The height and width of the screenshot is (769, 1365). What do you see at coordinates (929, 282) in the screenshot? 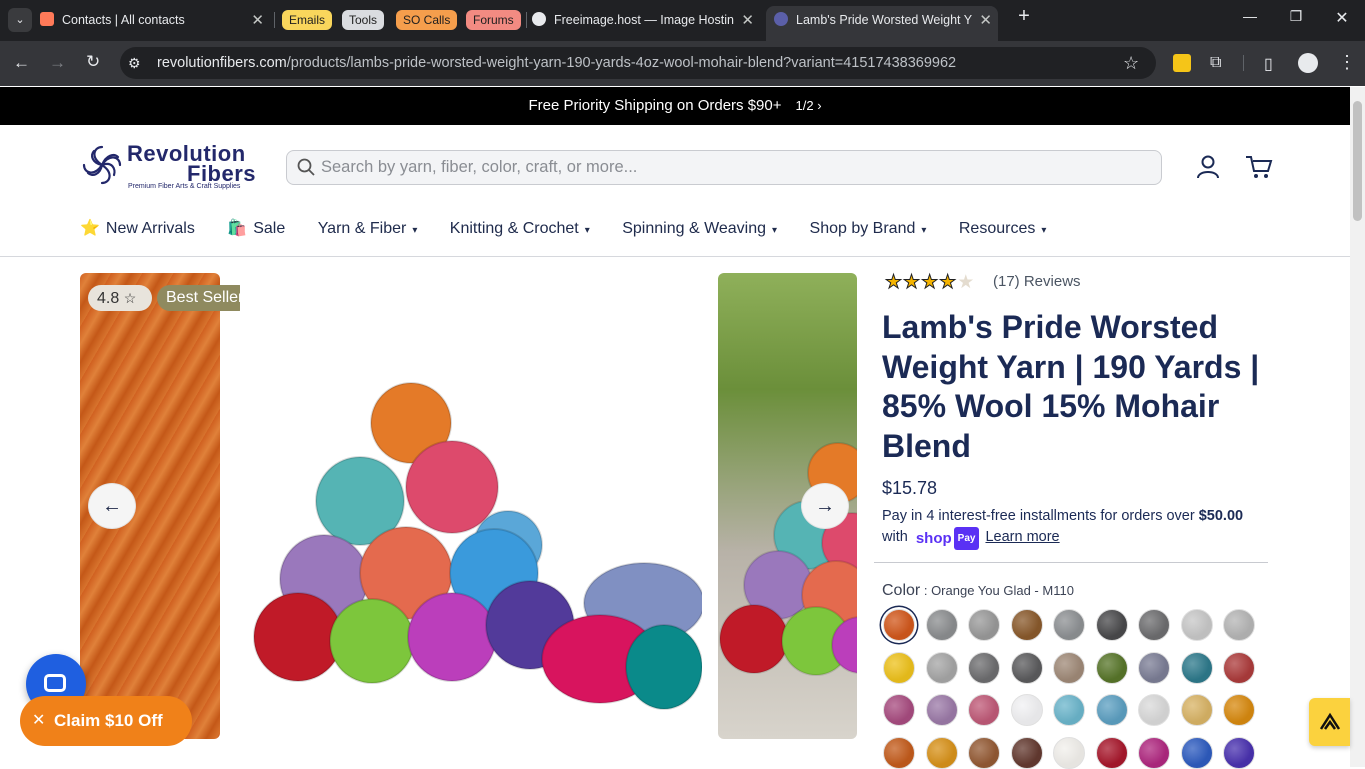
I see `star-rating: ★★★★★` at bounding box center [929, 282].